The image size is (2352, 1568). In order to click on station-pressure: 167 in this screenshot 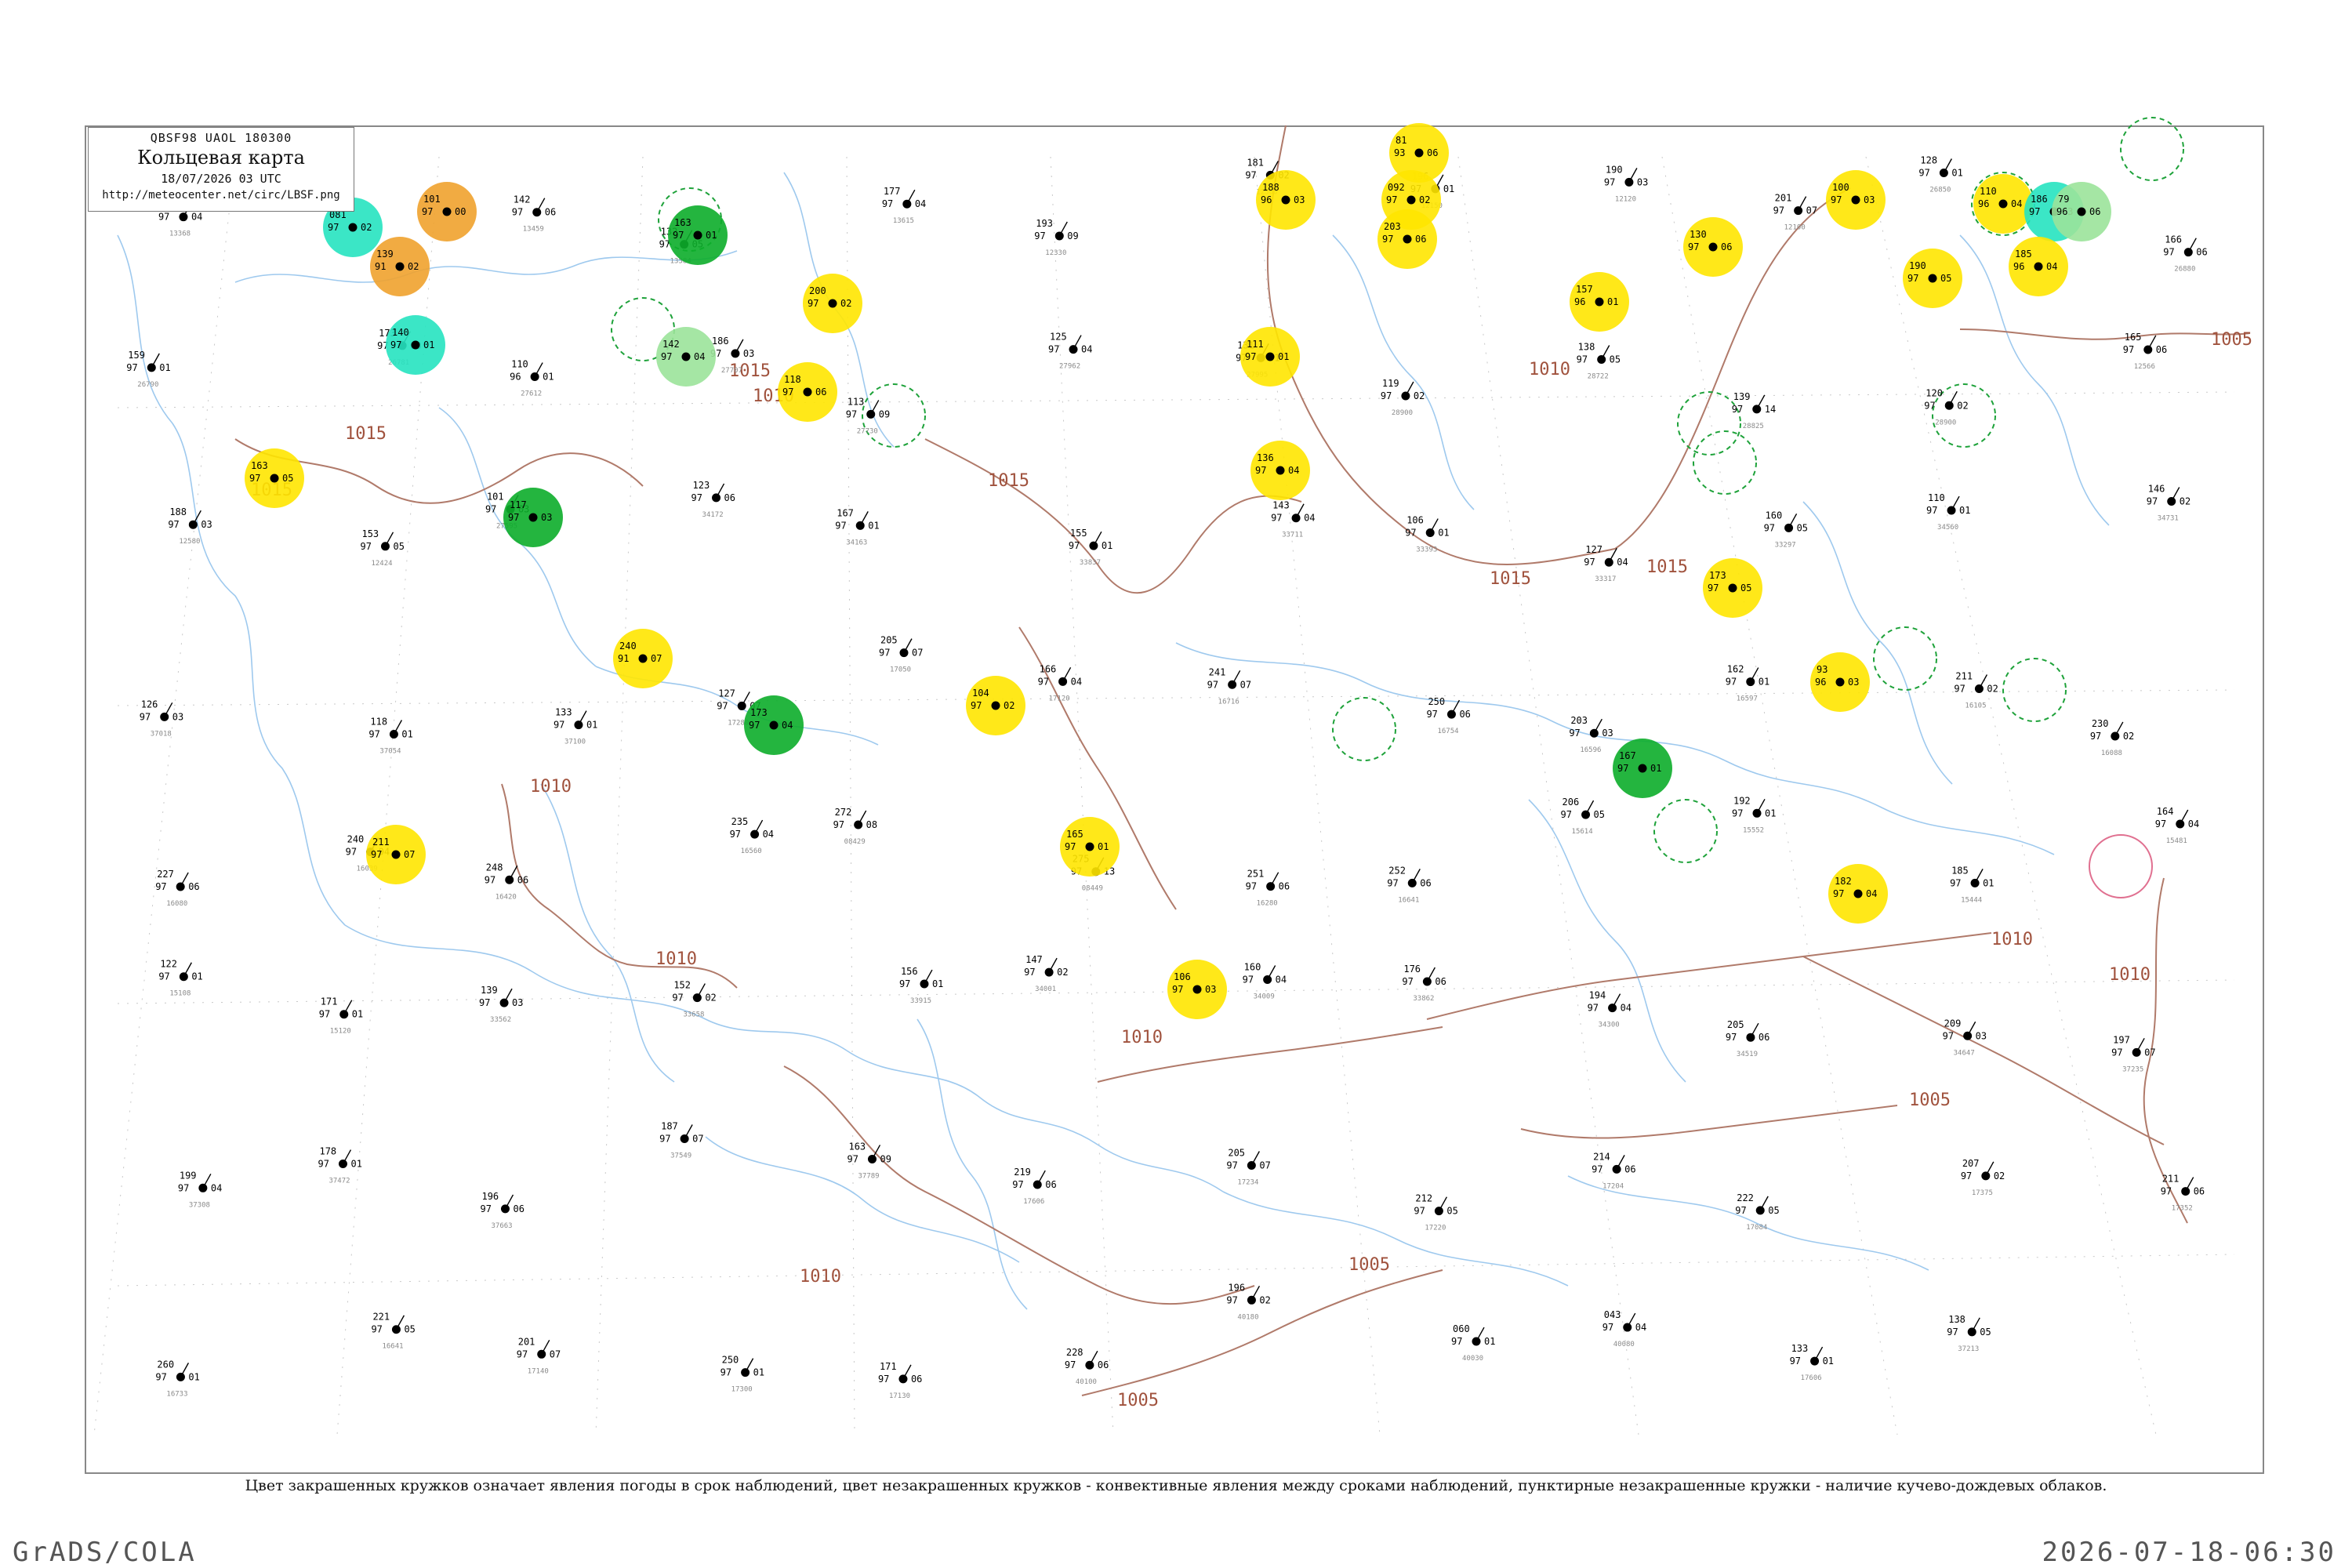, I will do `click(846, 512)`.